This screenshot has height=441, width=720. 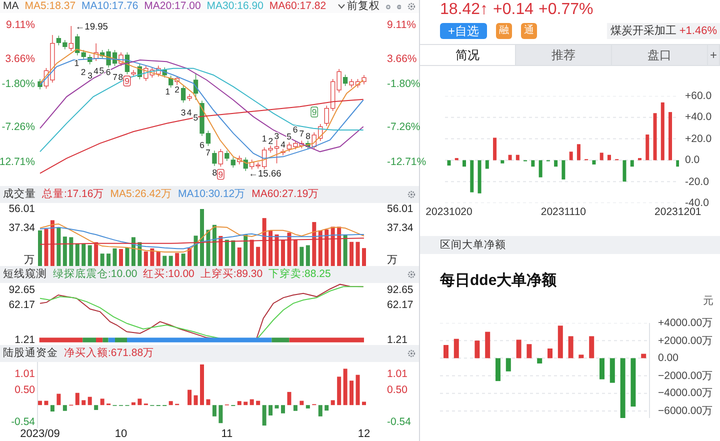 What do you see at coordinates (464, 10) in the screenshot?
I see `price-value: 18.42↑` at bounding box center [464, 10].